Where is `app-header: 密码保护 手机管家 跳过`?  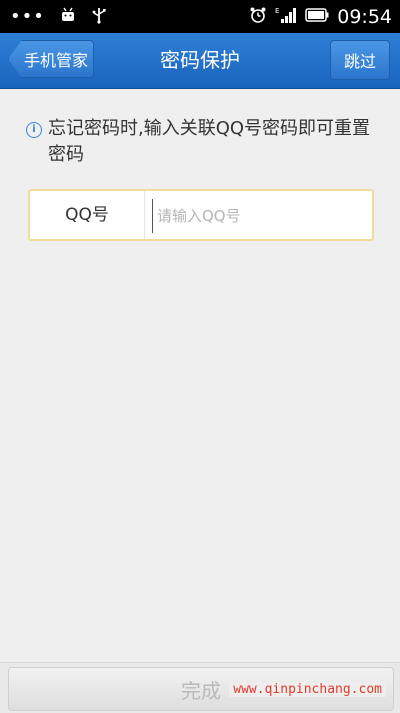
app-header: 密码保护 手机管家 跳过 is located at coordinates (200, 61).